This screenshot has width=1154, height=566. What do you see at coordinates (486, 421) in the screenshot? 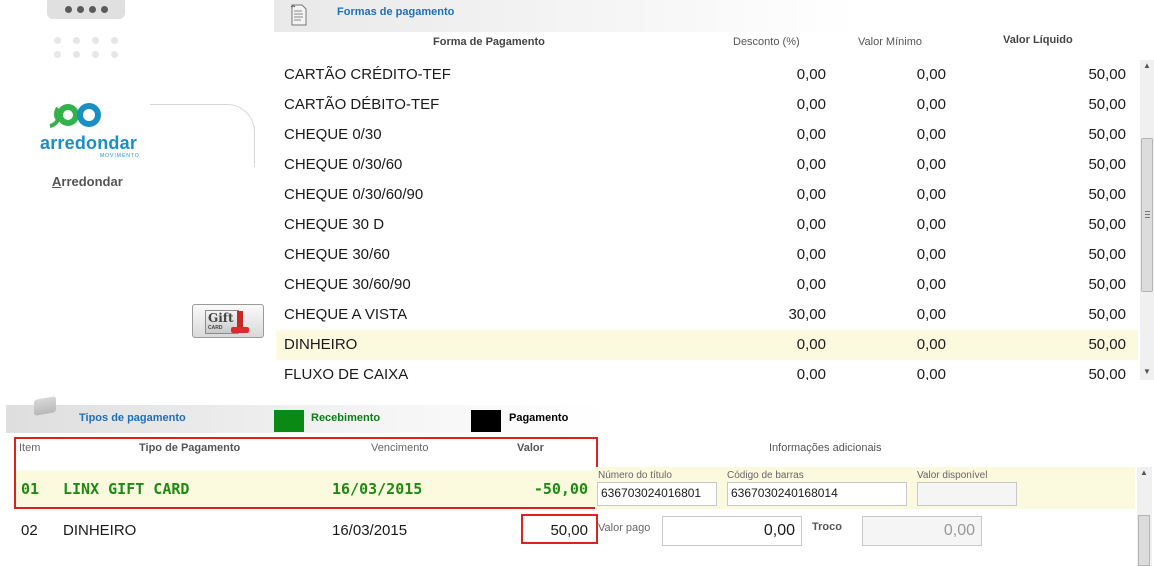
I see `pagamento-swatch` at bounding box center [486, 421].